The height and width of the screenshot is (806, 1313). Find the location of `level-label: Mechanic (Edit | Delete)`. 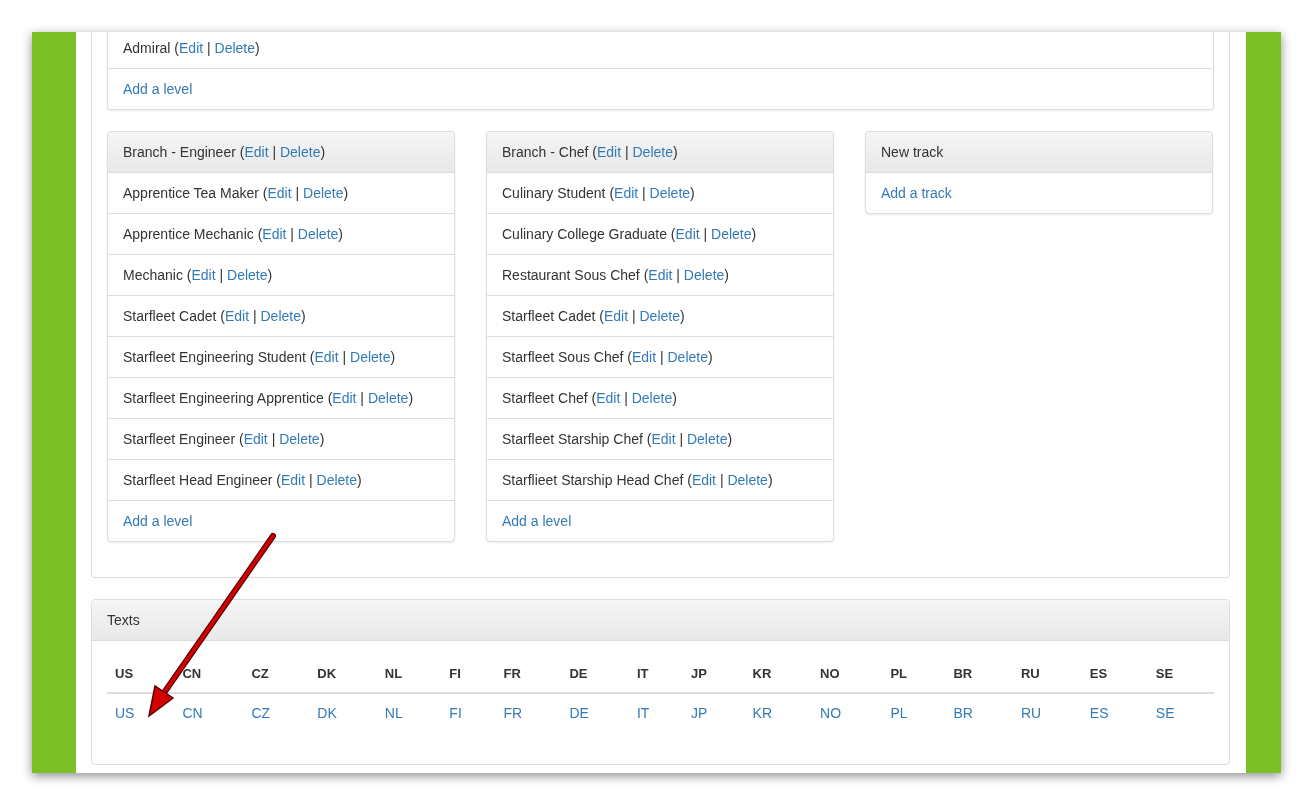

level-label: Mechanic (Edit | Delete) is located at coordinates (198, 275).